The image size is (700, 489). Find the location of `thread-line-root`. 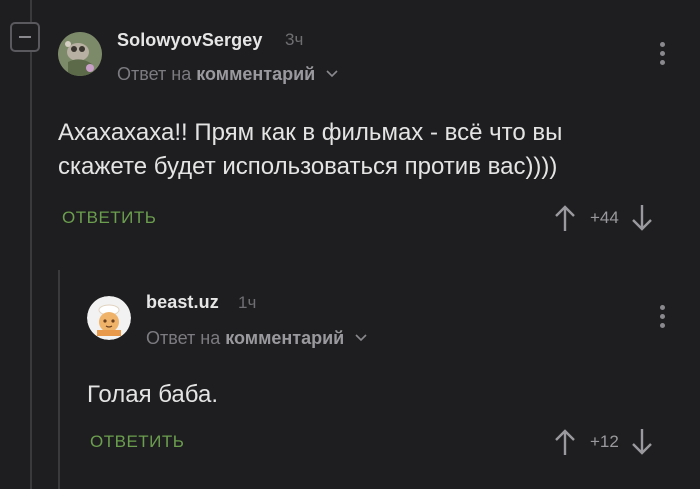

thread-line-root is located at coordinates (31, 244).